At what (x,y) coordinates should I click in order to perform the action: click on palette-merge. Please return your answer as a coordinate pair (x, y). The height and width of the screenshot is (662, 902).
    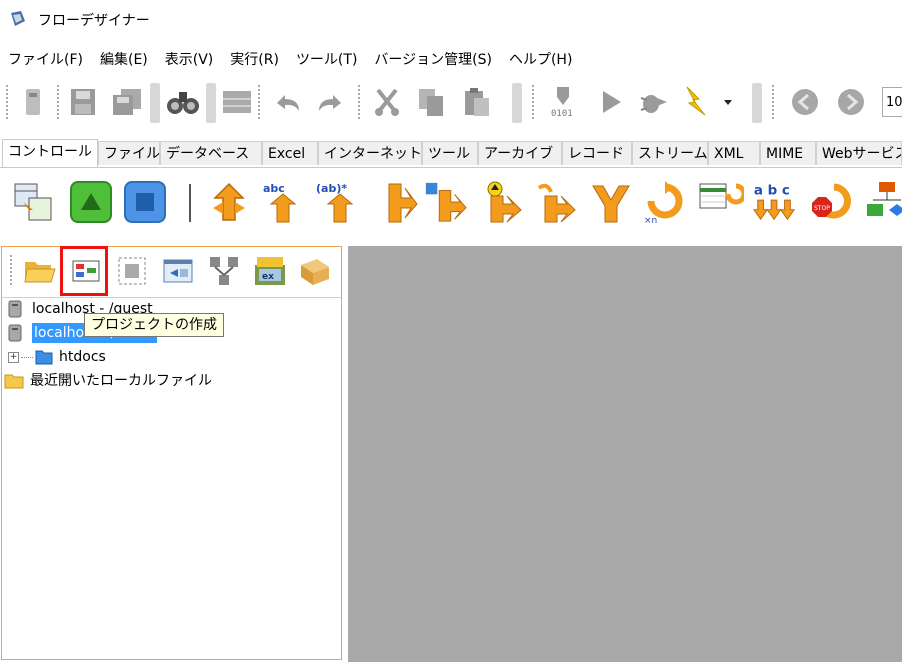
    Looking at the image, I should click on (611, 202).